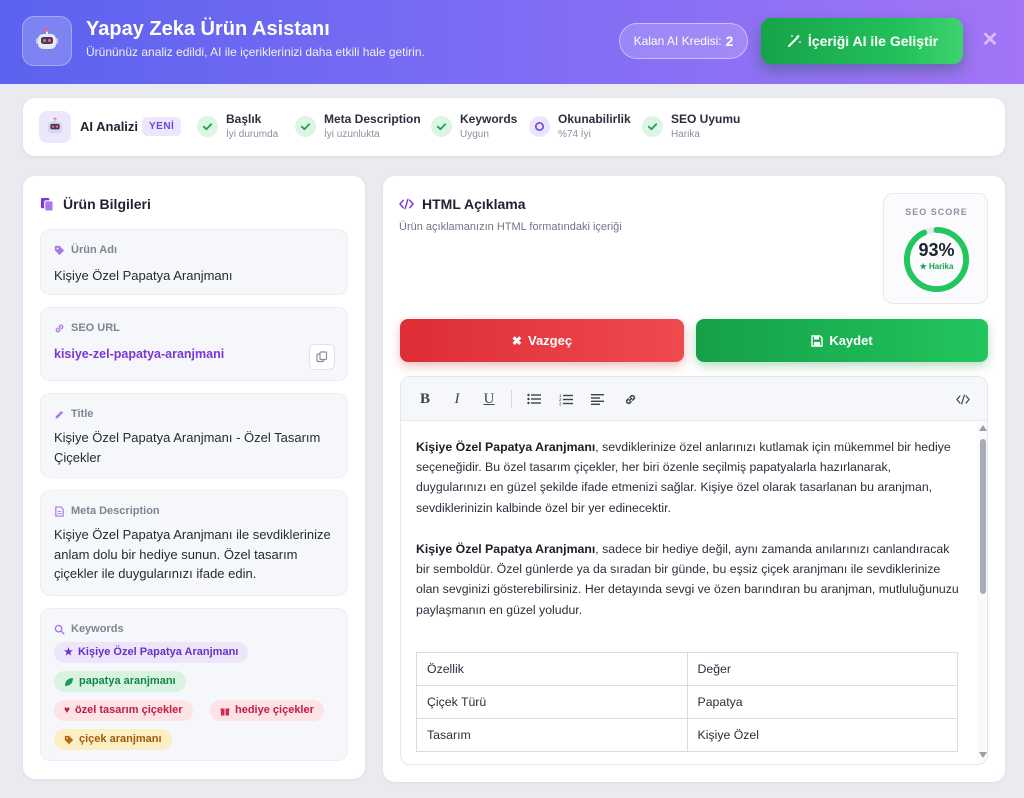 The height and width of the screenshot is (798, 1024). I want to click on seo-url-value: kisiye-zel-papatya-aranjmani, so click(195, 355).